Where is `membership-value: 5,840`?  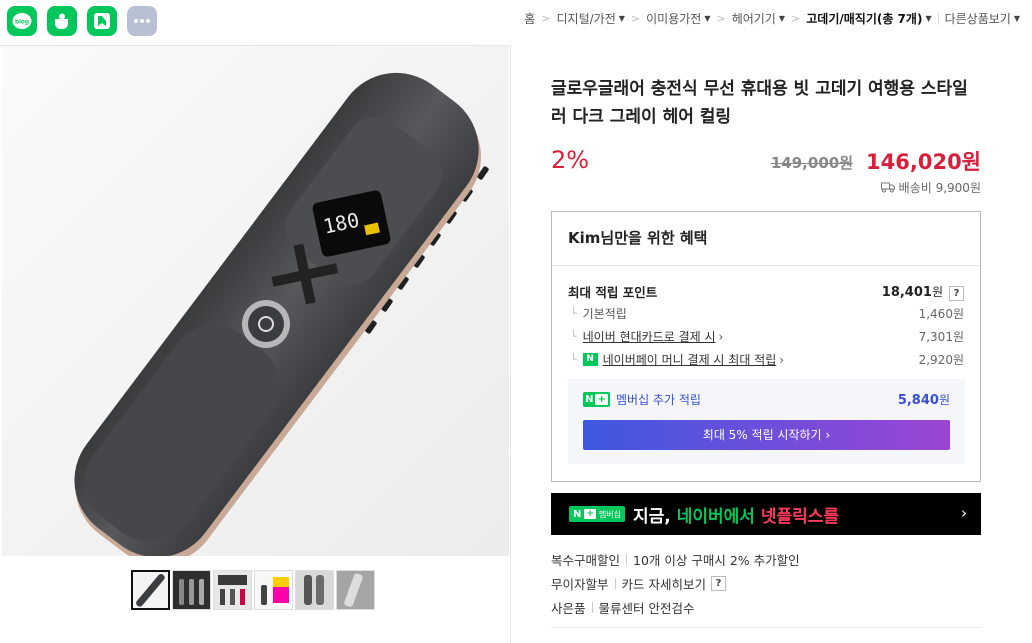
membership-value: 5,840 is located at coordinates (918, 400).